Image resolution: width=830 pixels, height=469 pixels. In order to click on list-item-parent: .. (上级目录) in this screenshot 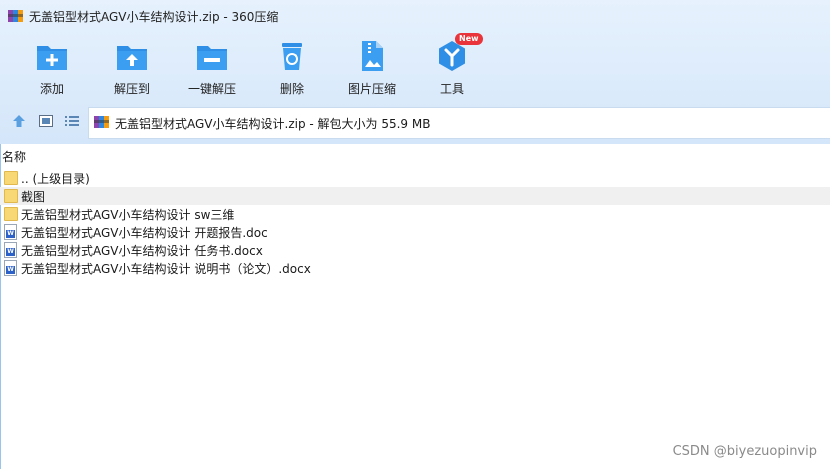, I will do `click(415, 178)`.